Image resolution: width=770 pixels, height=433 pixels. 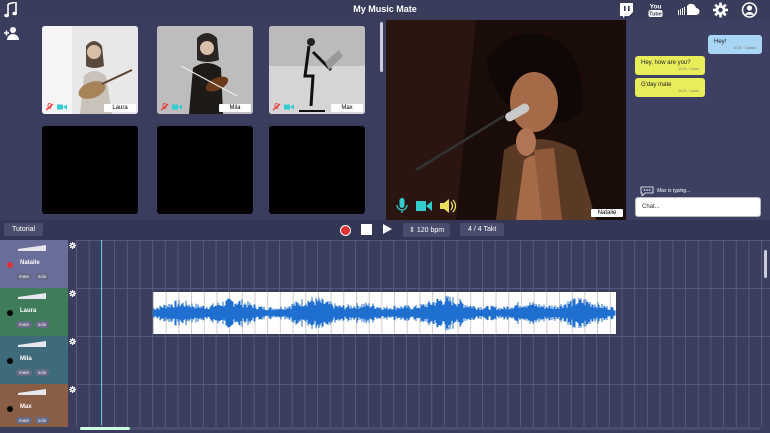 I want to click on participant-tile-laura: Laura, so click(x=90, y=70).